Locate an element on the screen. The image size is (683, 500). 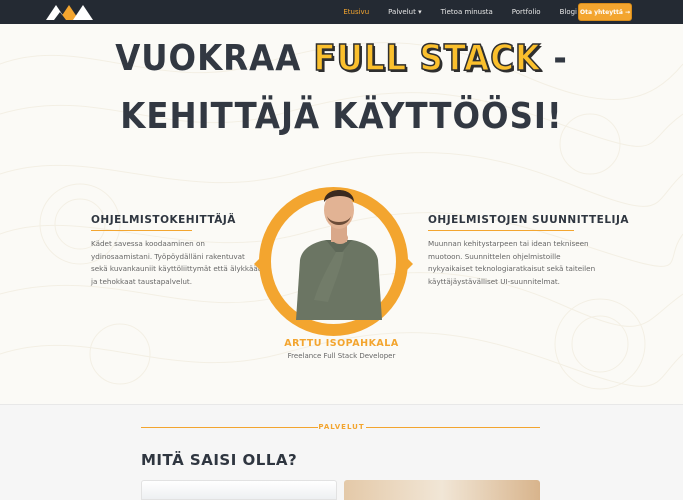
left-column-title: OHJELMISTOKEHITTÄJÄ is located at coordinates (163, 220).